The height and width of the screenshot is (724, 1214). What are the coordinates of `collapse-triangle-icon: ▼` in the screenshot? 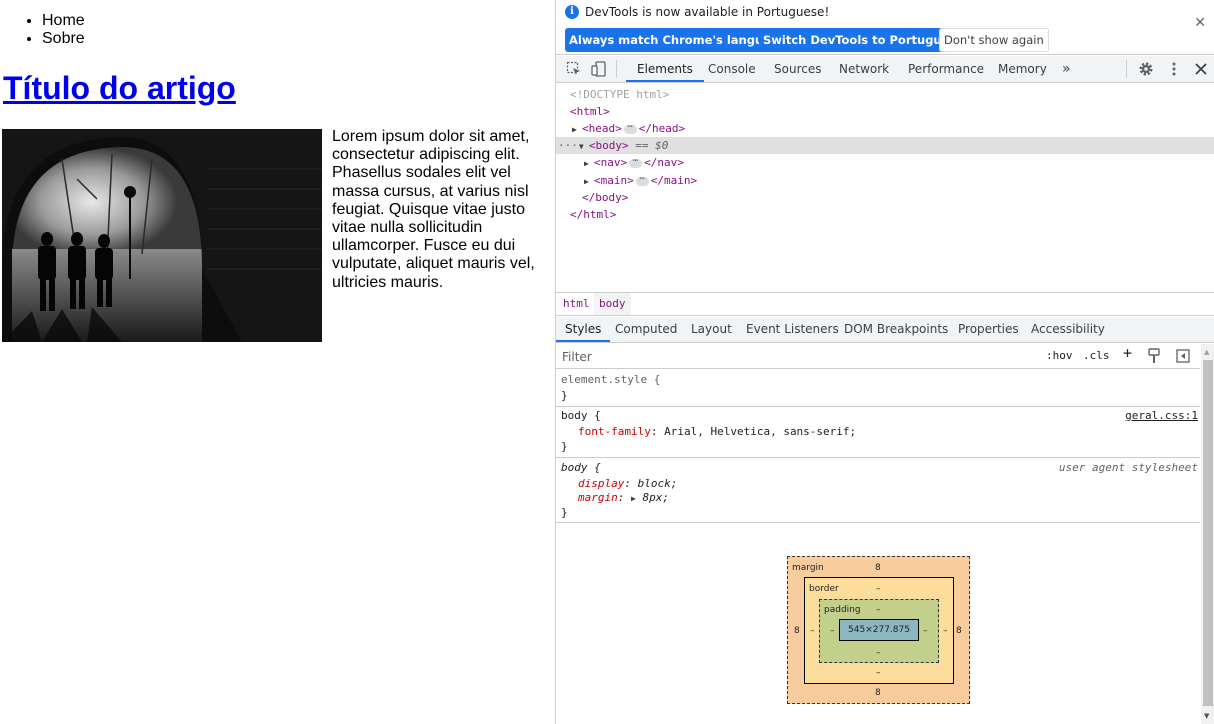 It's located at (584, 146).